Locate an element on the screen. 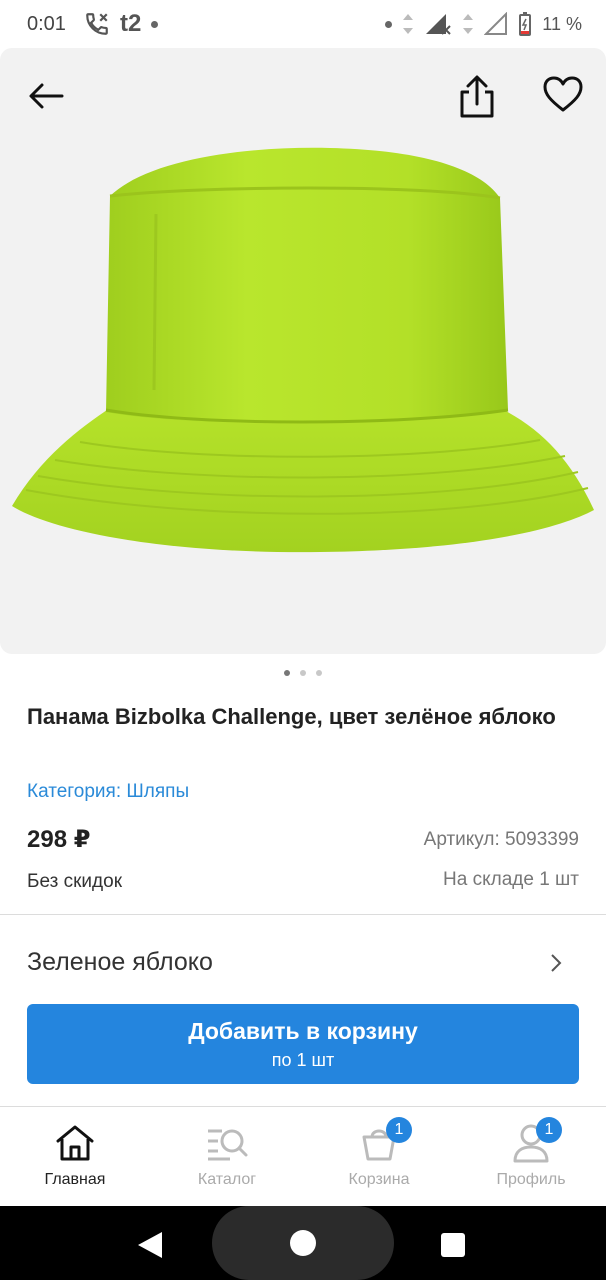 The image size is (606, 1280). tab-label: Главная is located at coordinates (75, 1179).